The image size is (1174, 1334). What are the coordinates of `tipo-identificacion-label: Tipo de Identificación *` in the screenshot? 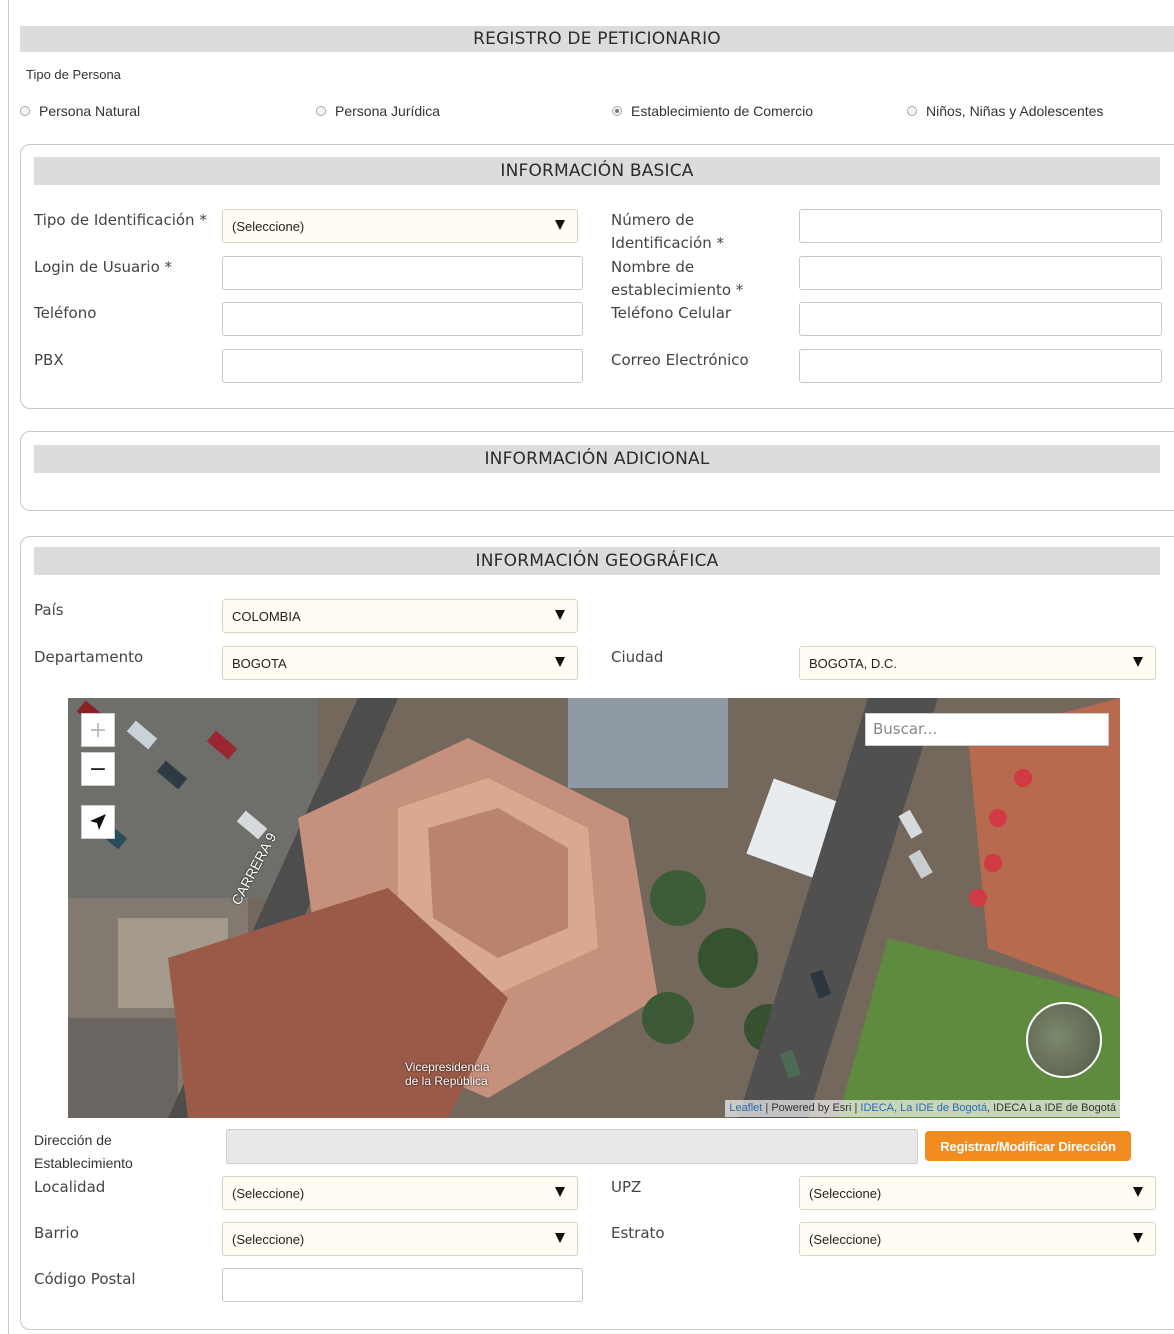 It's located at (120, 220).